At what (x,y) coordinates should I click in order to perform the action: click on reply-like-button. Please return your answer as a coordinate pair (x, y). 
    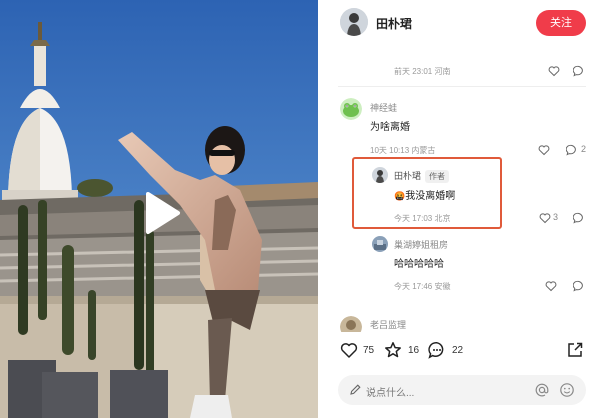
    Looking at the image, I should click on (545, 217).